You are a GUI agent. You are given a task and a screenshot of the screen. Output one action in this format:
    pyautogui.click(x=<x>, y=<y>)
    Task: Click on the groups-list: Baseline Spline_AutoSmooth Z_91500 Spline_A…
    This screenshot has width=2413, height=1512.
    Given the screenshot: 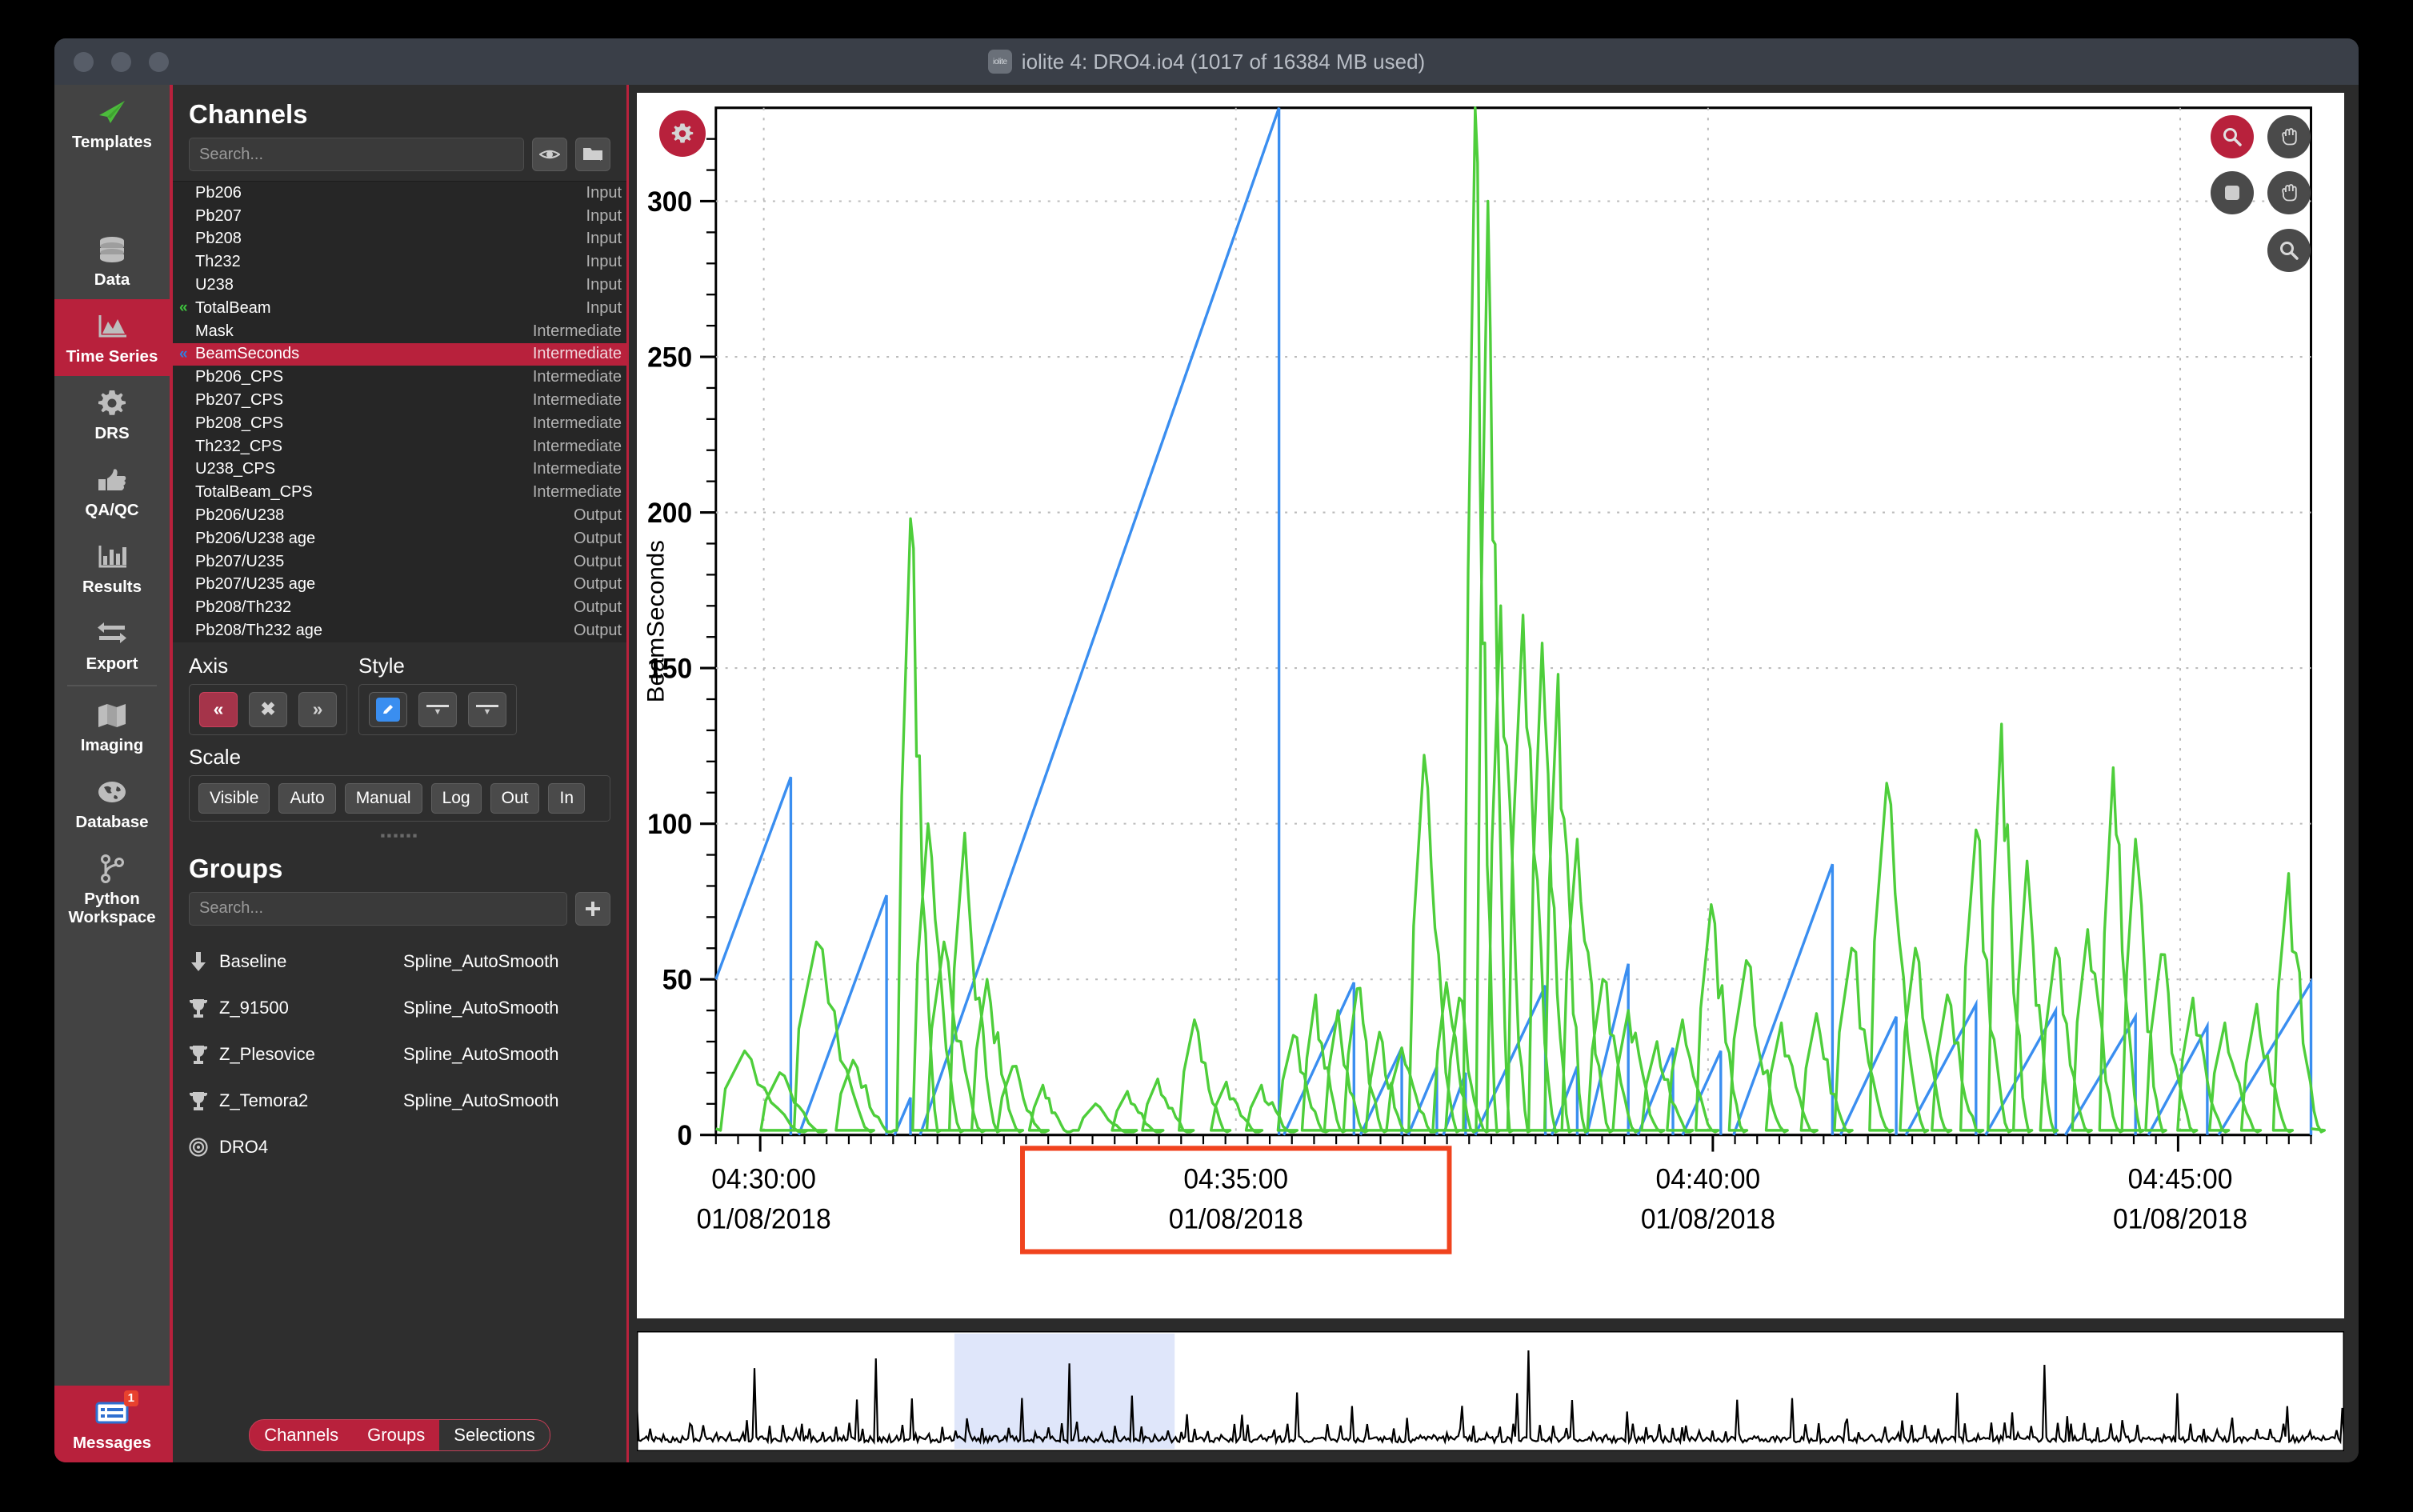 What is the action you would take?
    pyautogui.click(x=399, y=1052)
    